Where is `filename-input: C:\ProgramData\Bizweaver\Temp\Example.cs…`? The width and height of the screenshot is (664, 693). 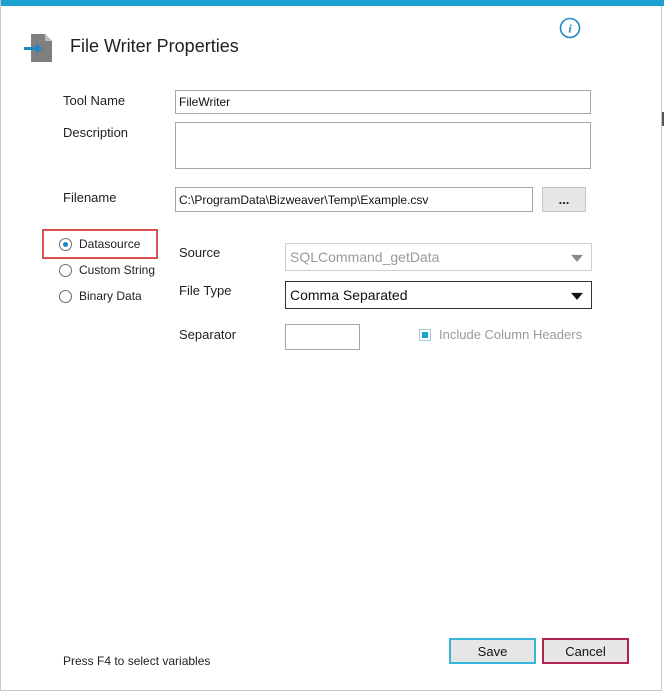 filename-input: C:\ProgramData\Bizweaver\Temp\Example.cs… is located at coordinates (354, 199).